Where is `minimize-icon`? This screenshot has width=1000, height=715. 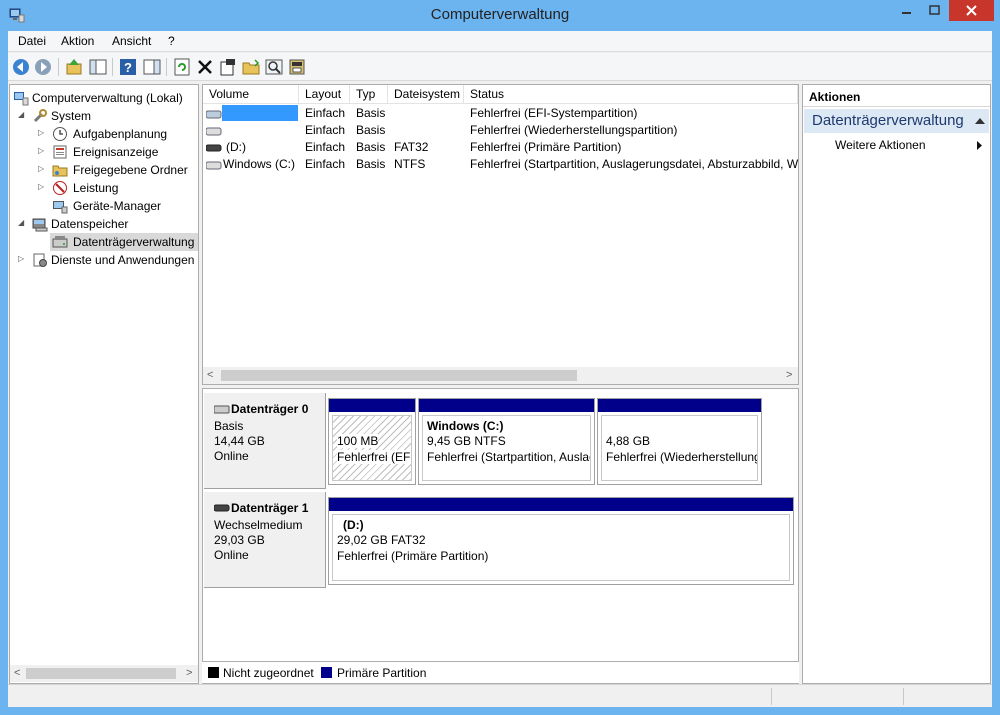
minimize-icon is located at coordinates (906, 13).